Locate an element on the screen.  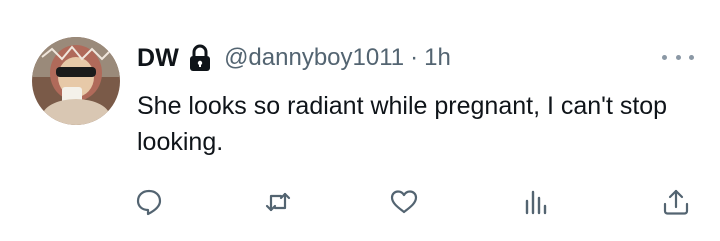
reply-button is located at coordinates (149, 202).